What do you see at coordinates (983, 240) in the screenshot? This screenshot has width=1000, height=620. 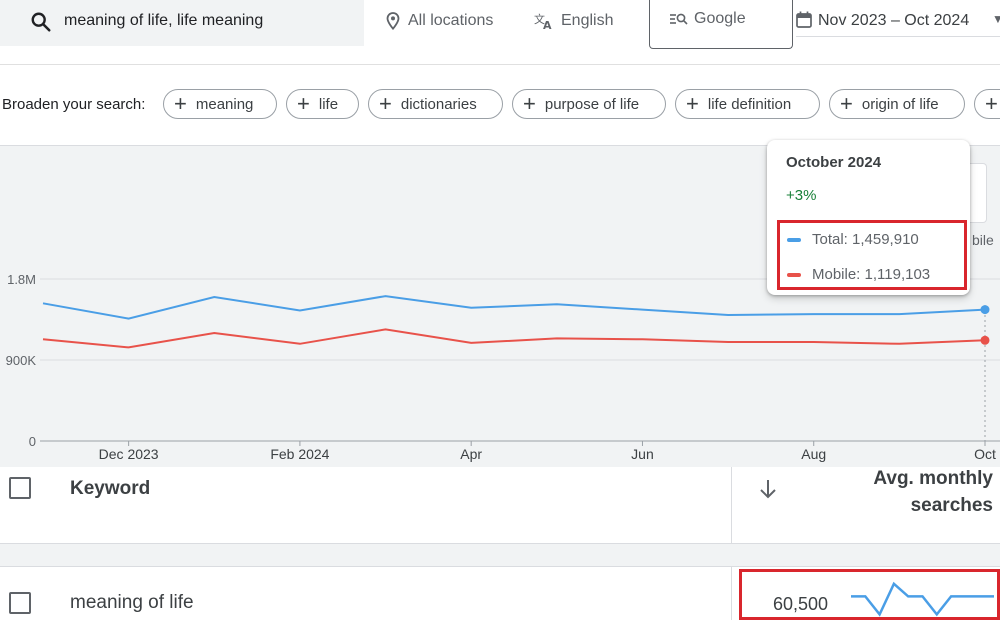 I see `legend-mobile-label: bile` at bounding box center [983, 240].